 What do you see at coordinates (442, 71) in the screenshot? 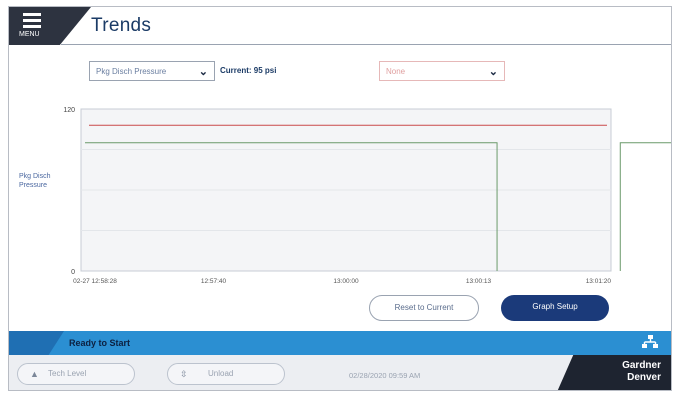
I see `second-parameter-select: None ⌄` at bounding box center [442, 71].